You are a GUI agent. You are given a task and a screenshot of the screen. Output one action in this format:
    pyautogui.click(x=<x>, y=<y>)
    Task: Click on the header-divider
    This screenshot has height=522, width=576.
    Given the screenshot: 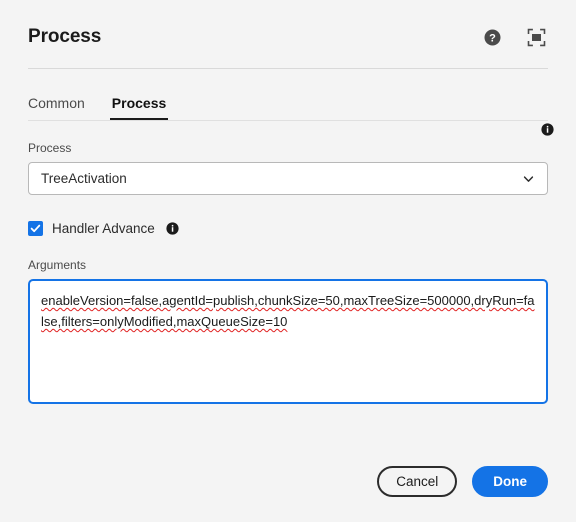 What is the action you would take?
    pyautogui.click(x=288, y=68)
    